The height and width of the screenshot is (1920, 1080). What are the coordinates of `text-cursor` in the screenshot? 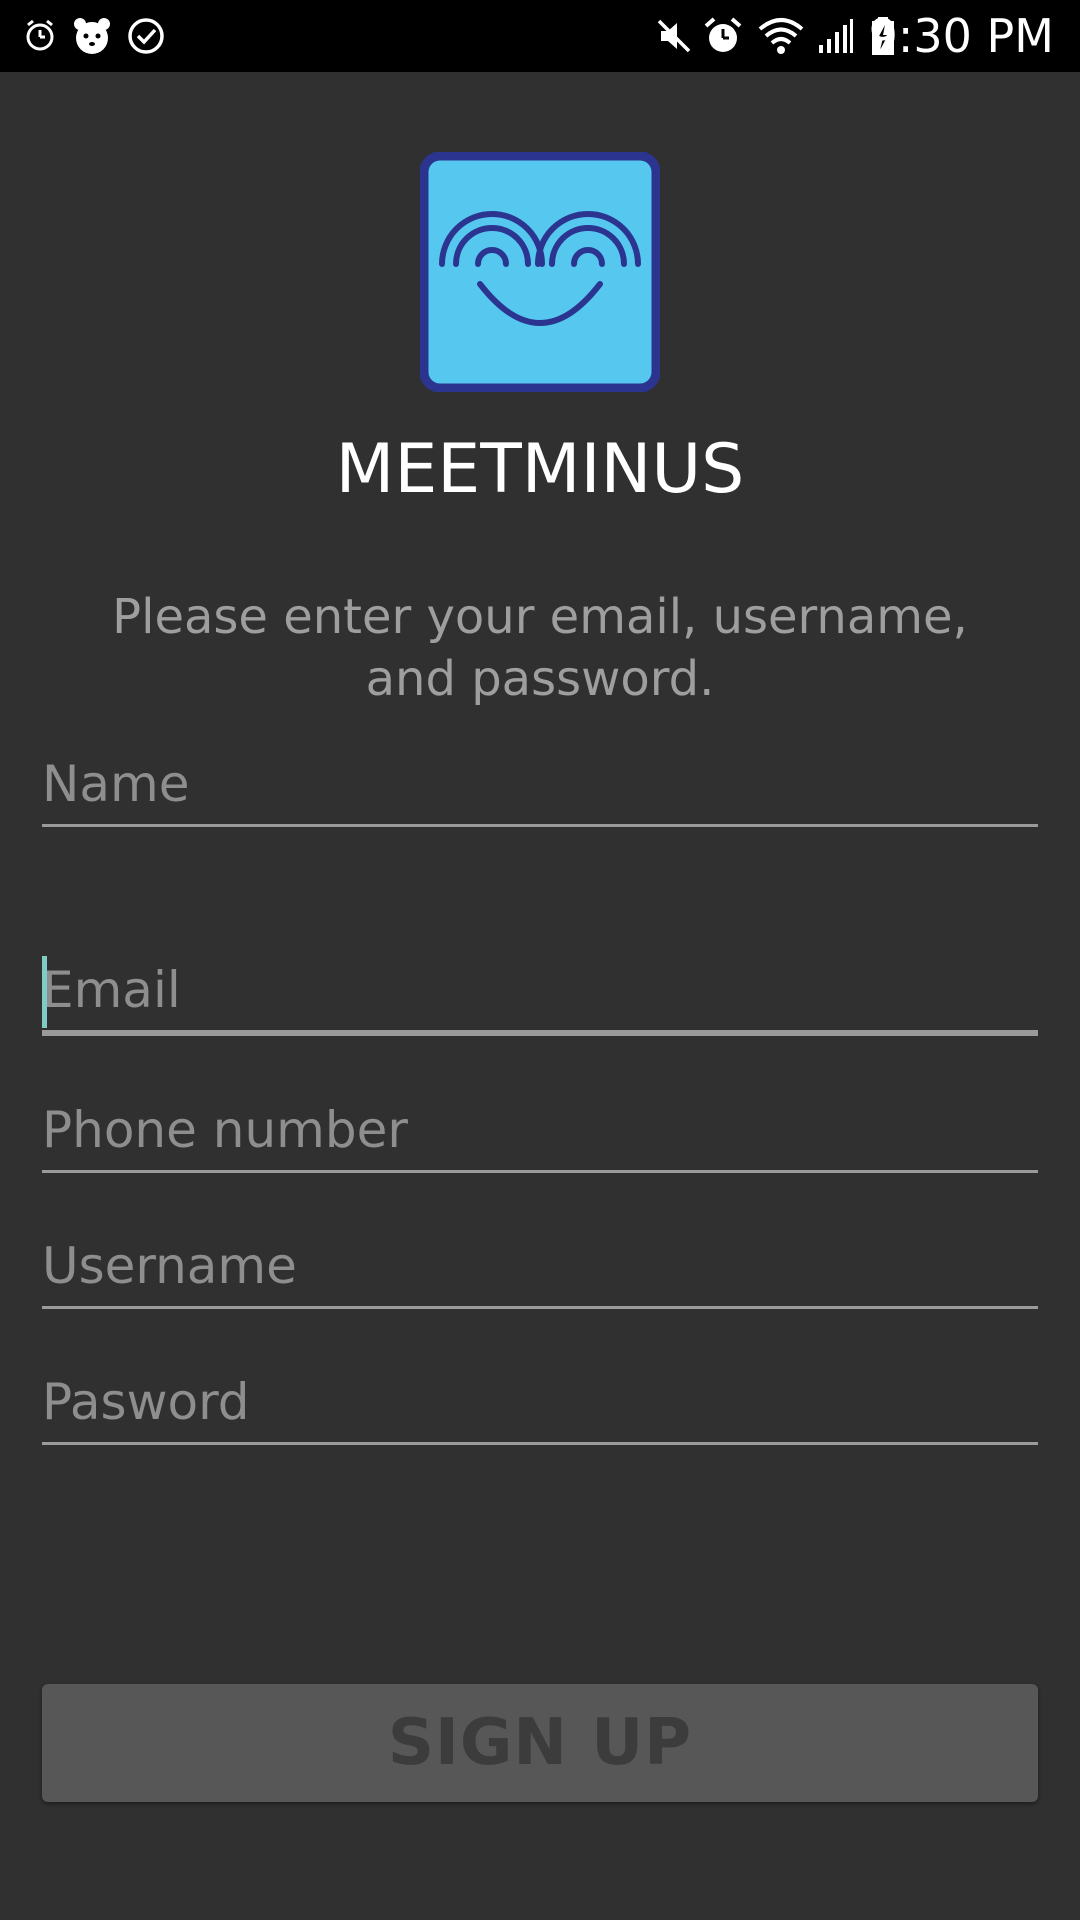 It's located at (44, 992).